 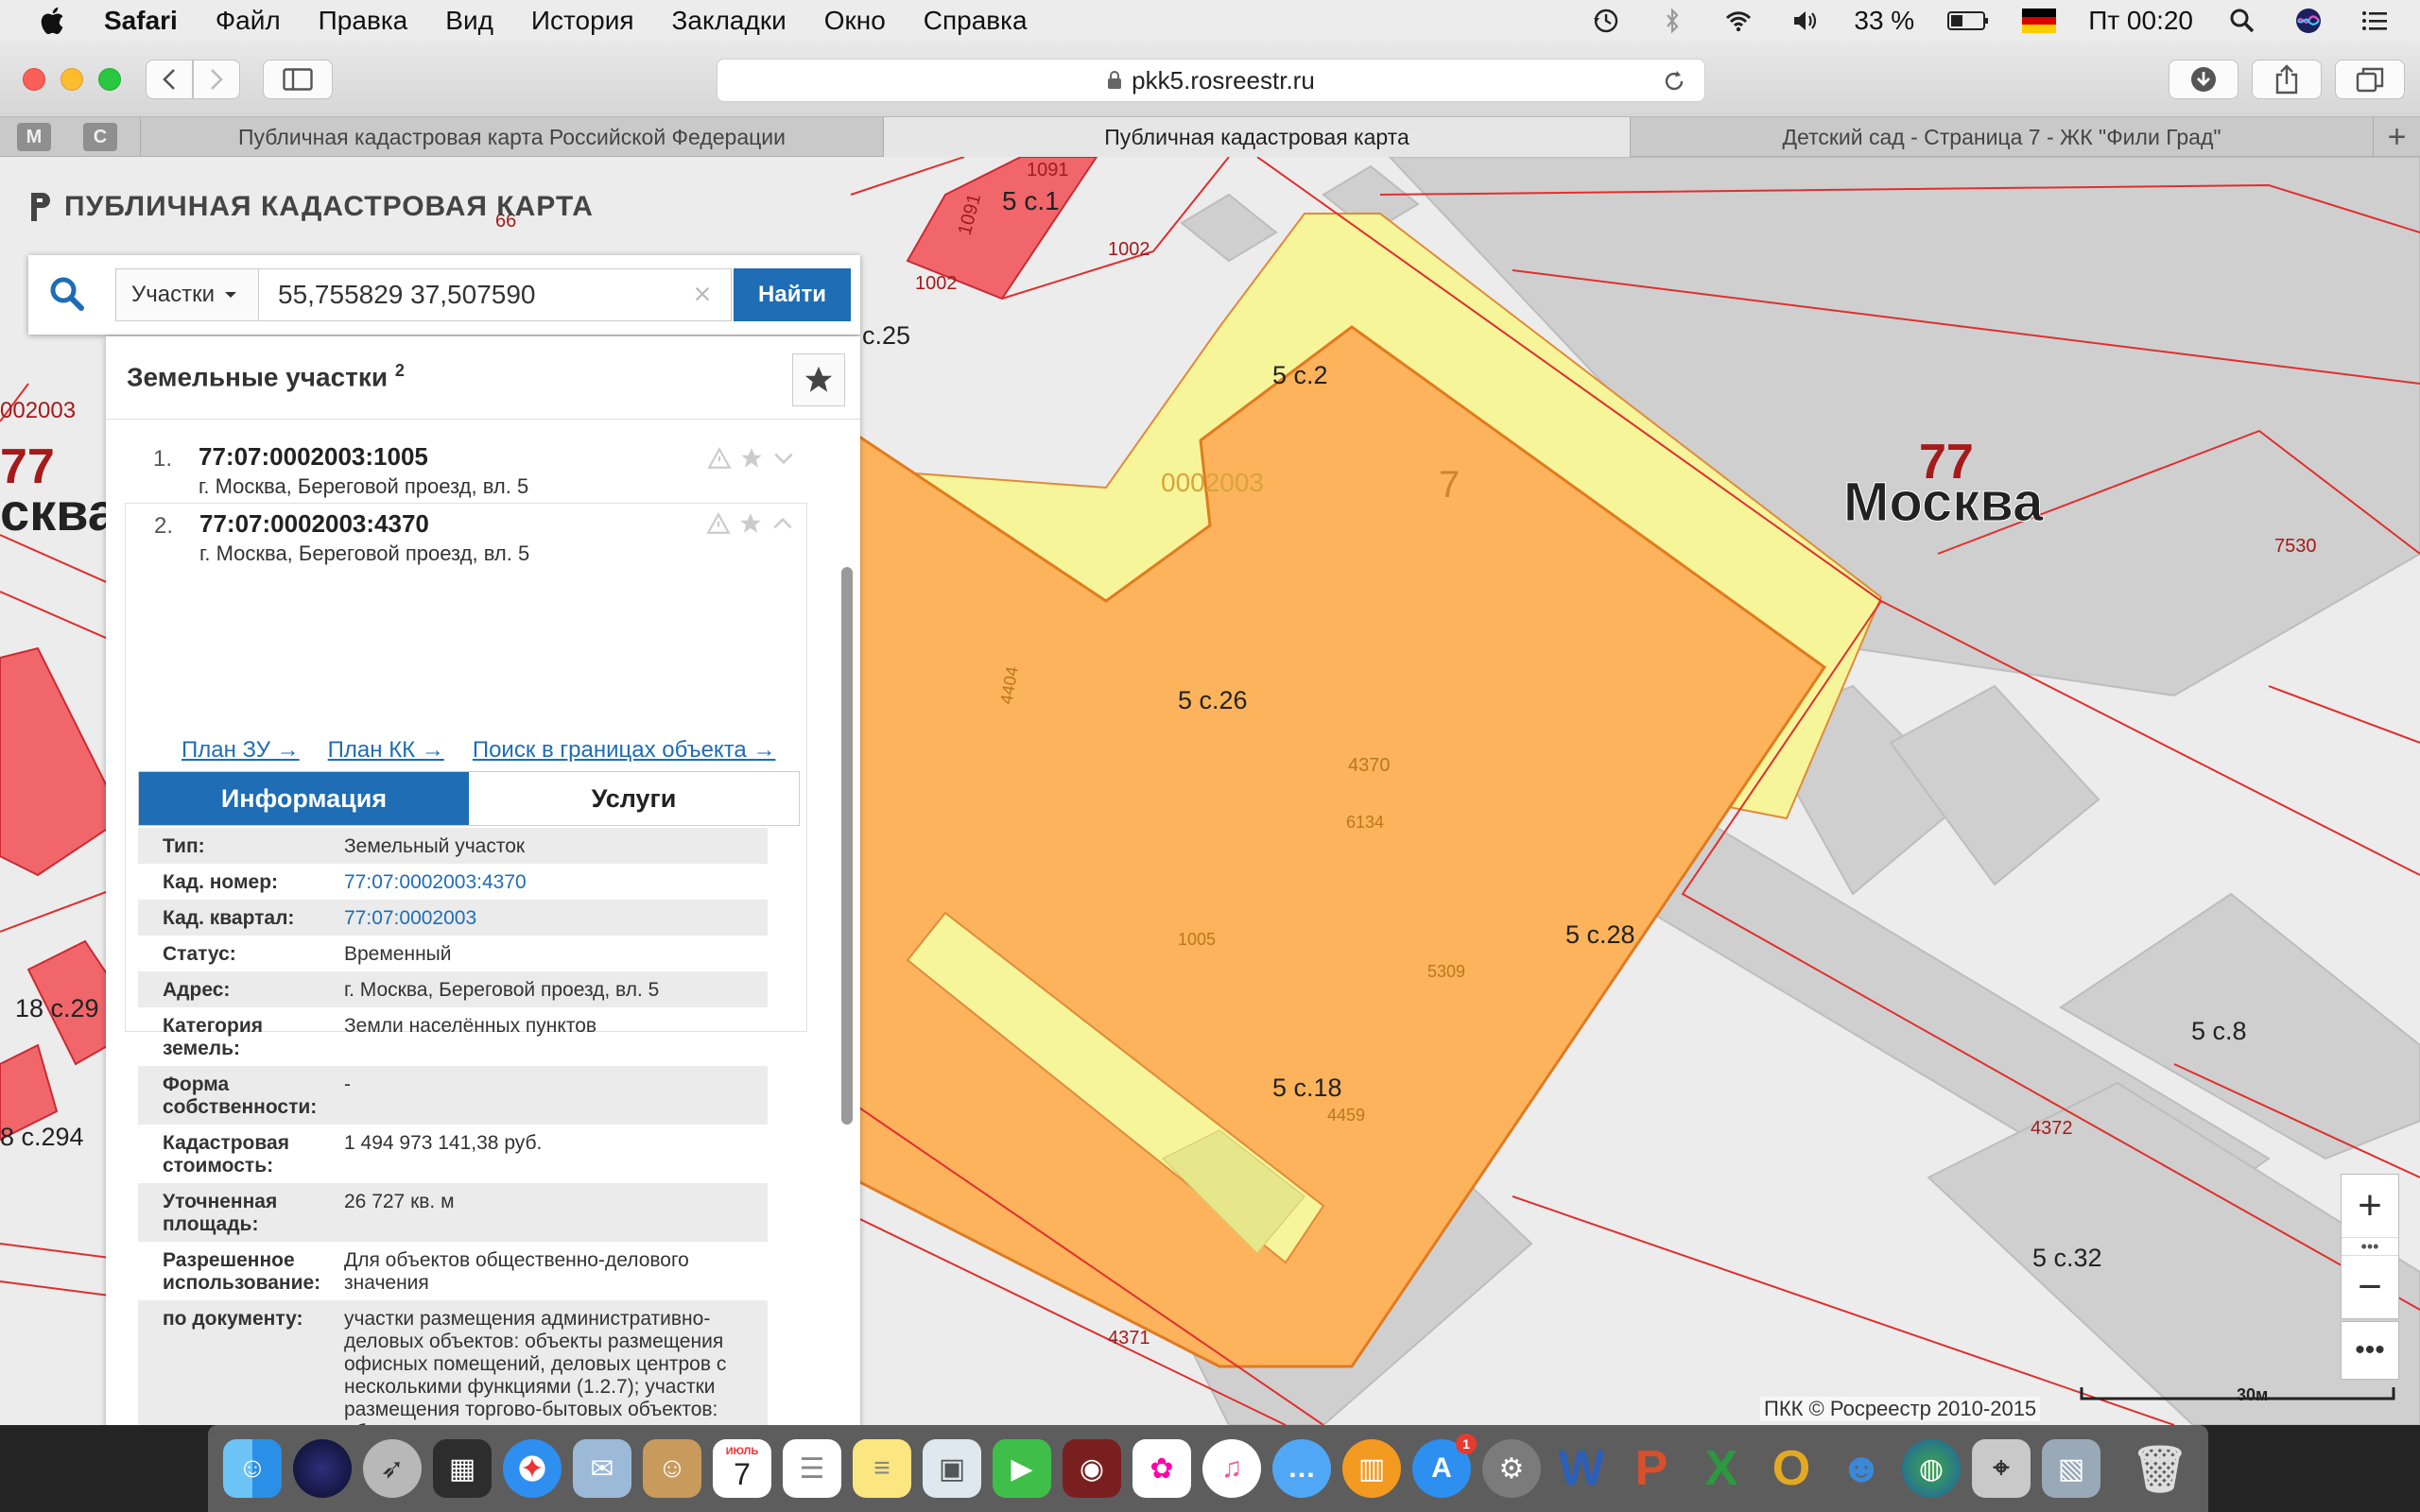 What do you see at coordinates (34, 79) in the screenshot?
I see `window-close-button` at bounding box center [34, 79].